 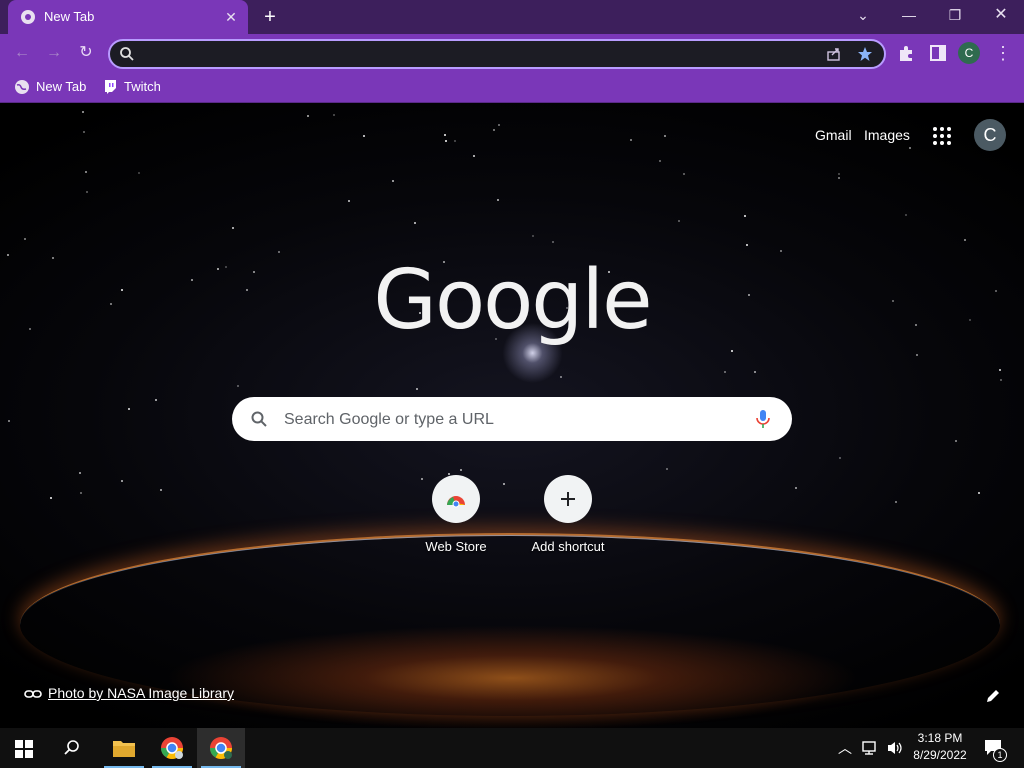 I want to click on browser-toolbar: ← → ↻ C ⋮, so click(x=512, y=53).